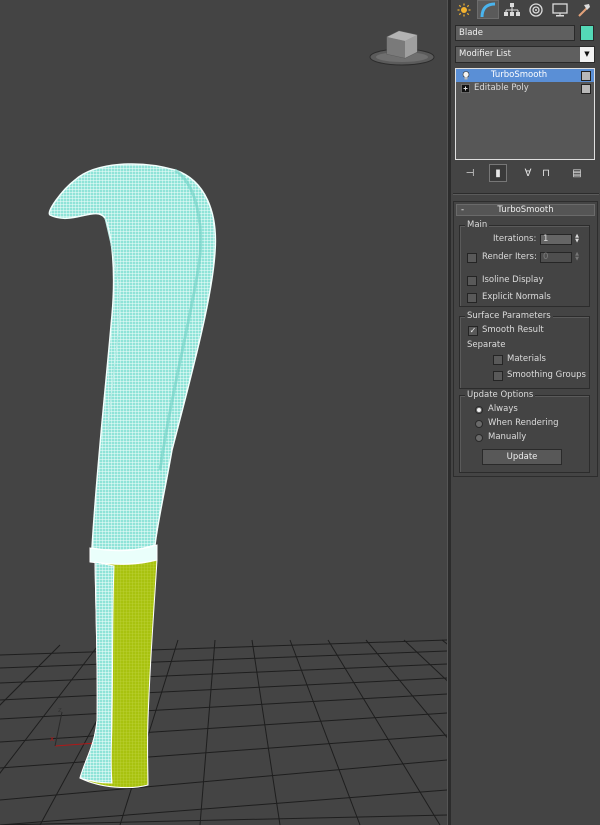 The image size is (600, 825). Describe the element at coordinates (525, 114) in the screenshot. I see `modifier-stack: TurboSmooth Editable Poly` at that location.